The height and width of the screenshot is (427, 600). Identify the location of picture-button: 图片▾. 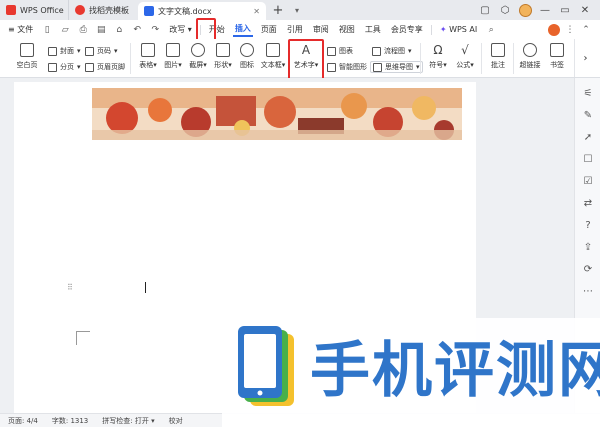
(173, 54).